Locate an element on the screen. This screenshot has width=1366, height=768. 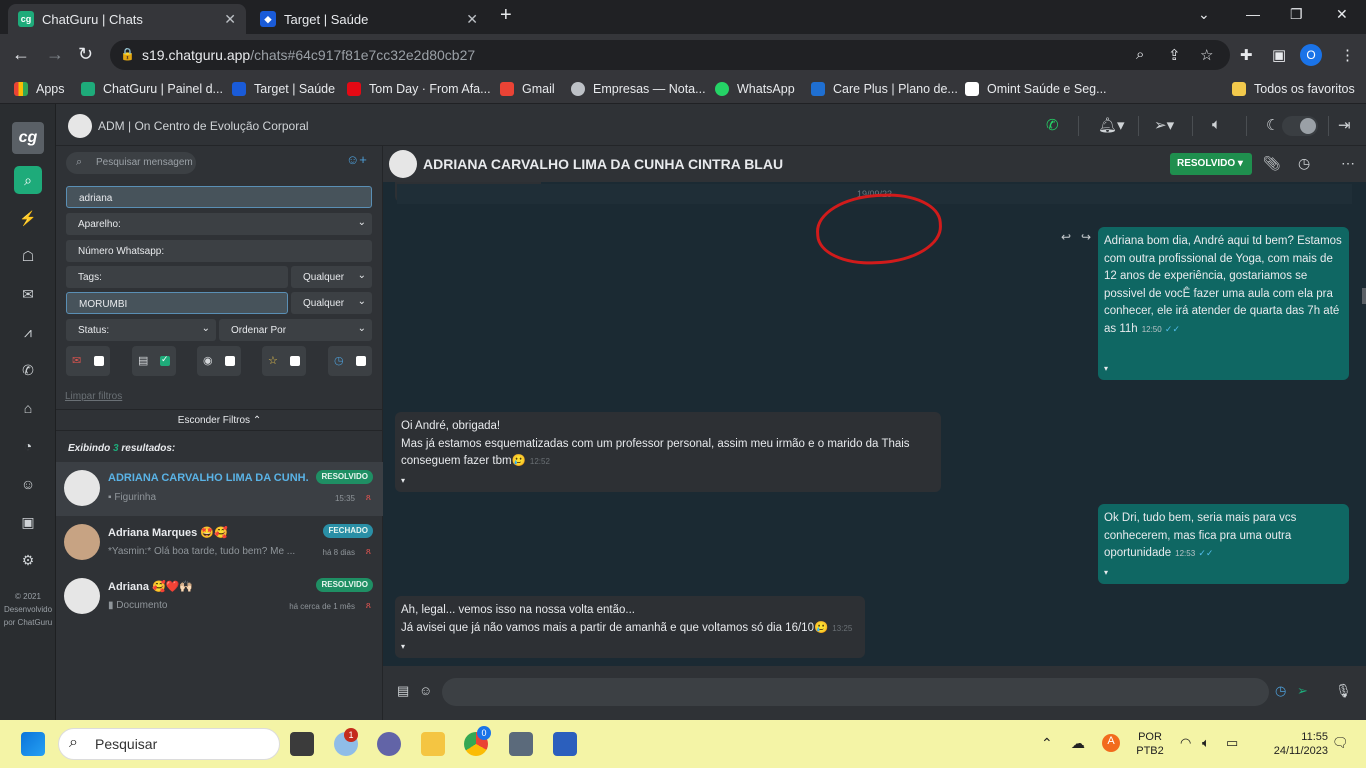
bookmark-star-icon: ☆ is located at coordinates (1206, 55).